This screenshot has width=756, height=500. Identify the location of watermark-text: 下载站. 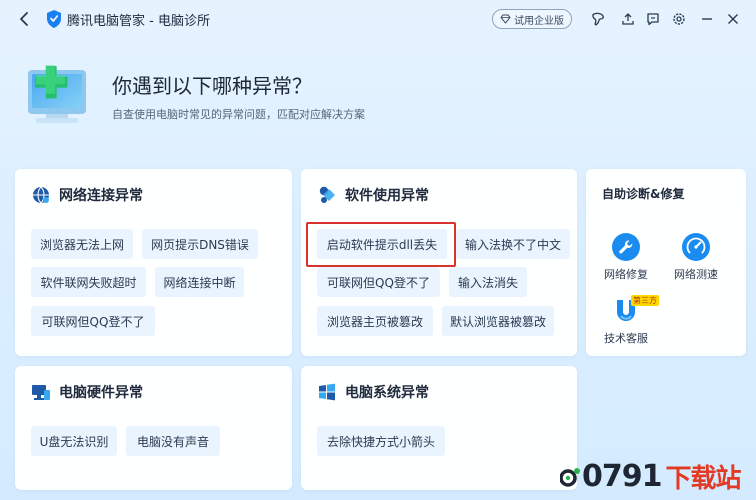
(703, 479).